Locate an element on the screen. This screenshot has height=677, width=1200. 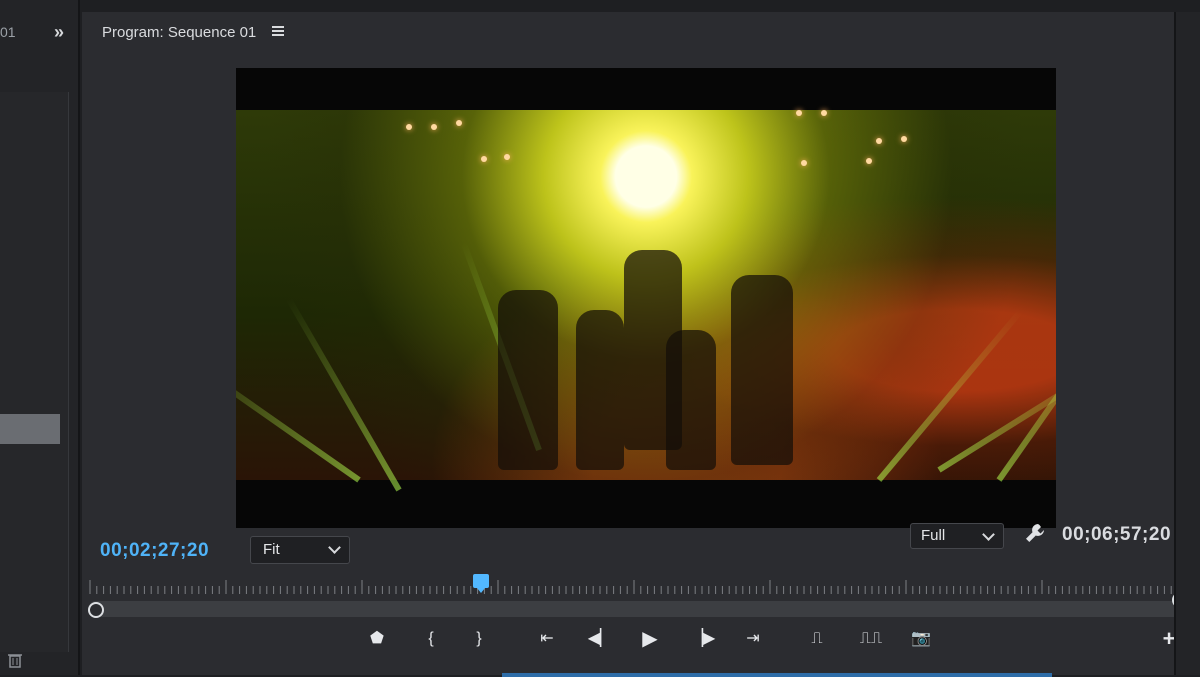
playback-resolution-select: Full is located at coordinates (957, 536).